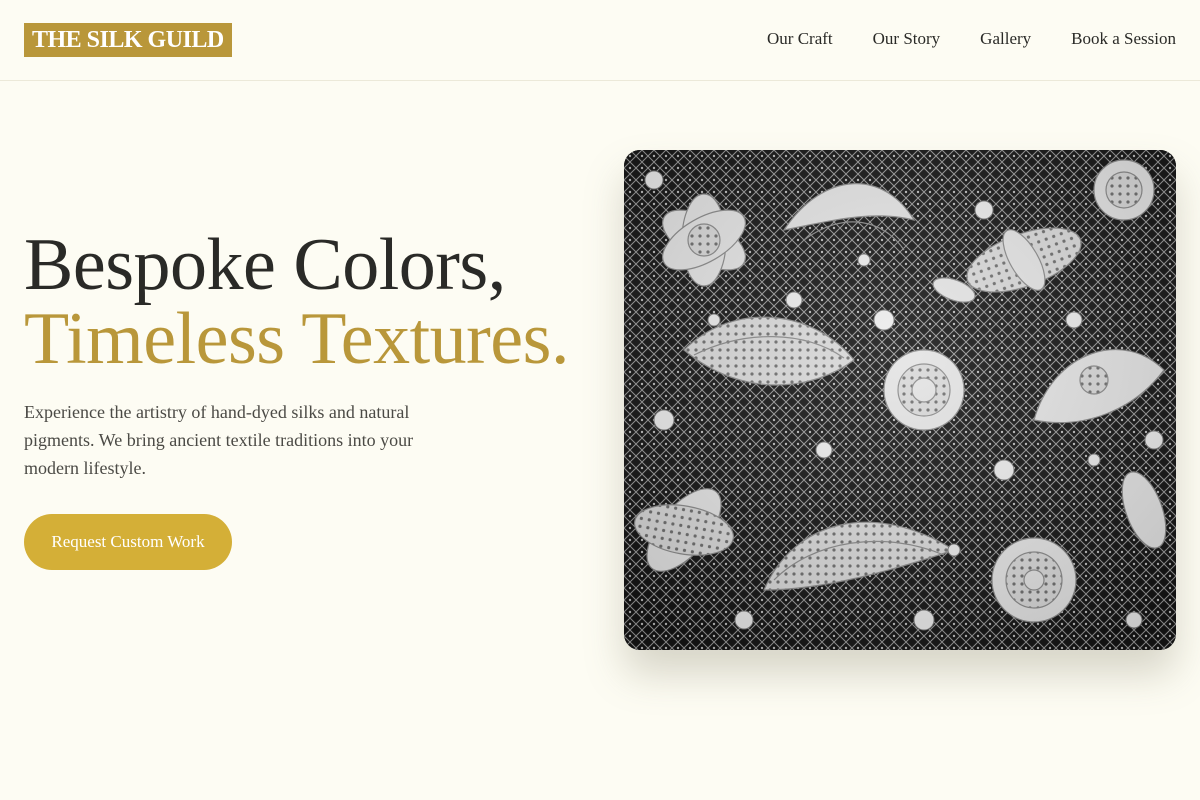 Image resolution: width=1200 pixels, height=800 pixels. Describe the element at coordinates (800, 39) in the screenshot. I see `nav-link-our-craft: Our Craft` at that location.